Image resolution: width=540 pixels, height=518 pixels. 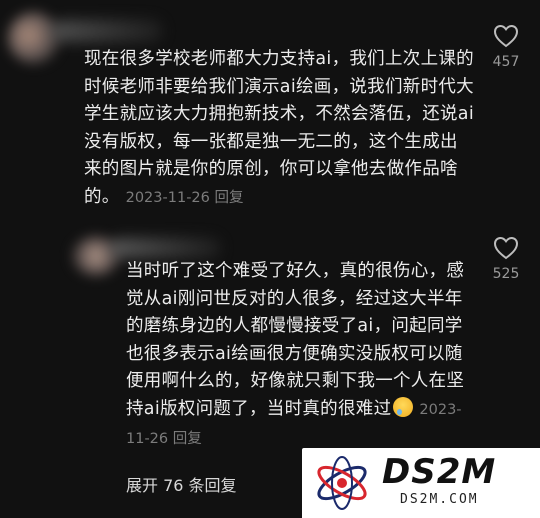 I want to click on comment-1-reply-button: 回复, so click(x=229, y=198).